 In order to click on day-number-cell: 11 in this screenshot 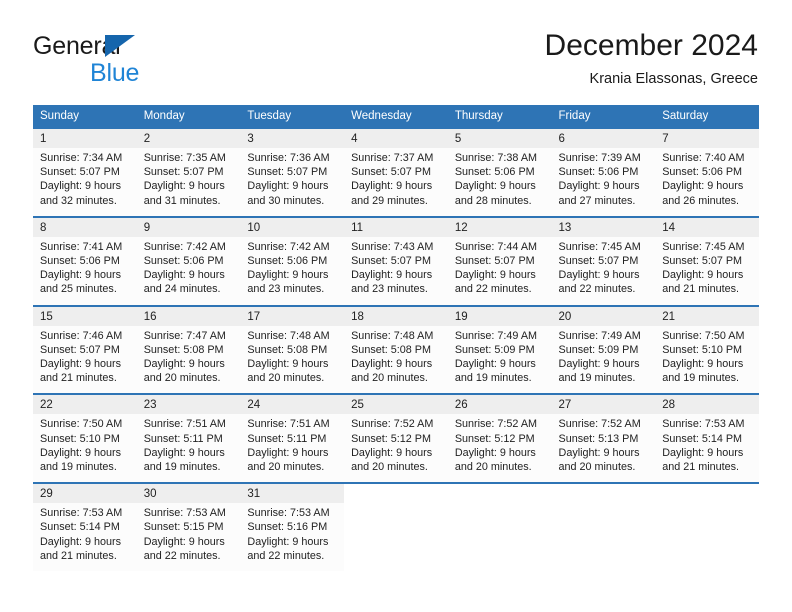, I will do `click(396, 227)`.